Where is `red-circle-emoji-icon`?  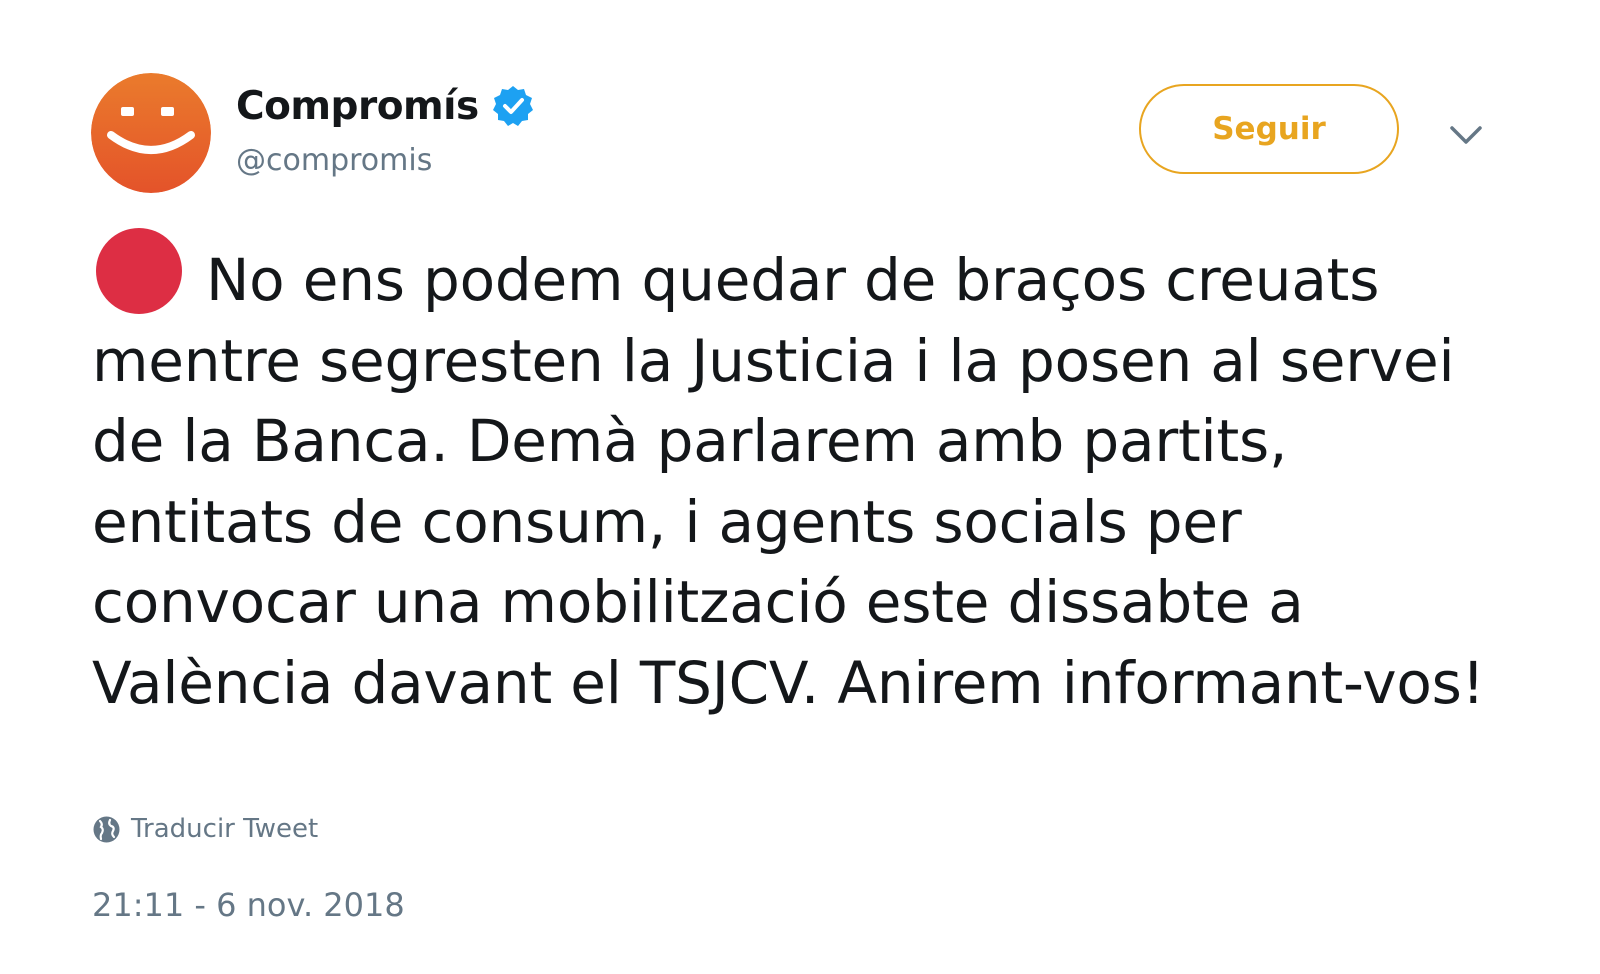
red-circle-emoji-icon is located at coordinates (139, 271).